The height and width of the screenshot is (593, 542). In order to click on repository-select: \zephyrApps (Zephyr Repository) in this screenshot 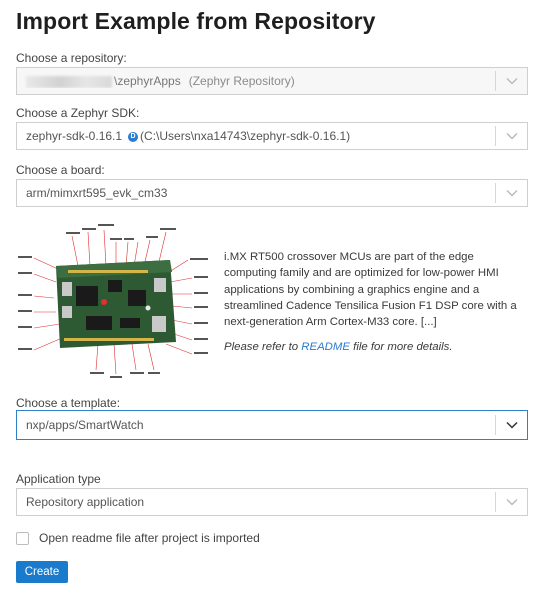, I will do `click(272, 81)`.